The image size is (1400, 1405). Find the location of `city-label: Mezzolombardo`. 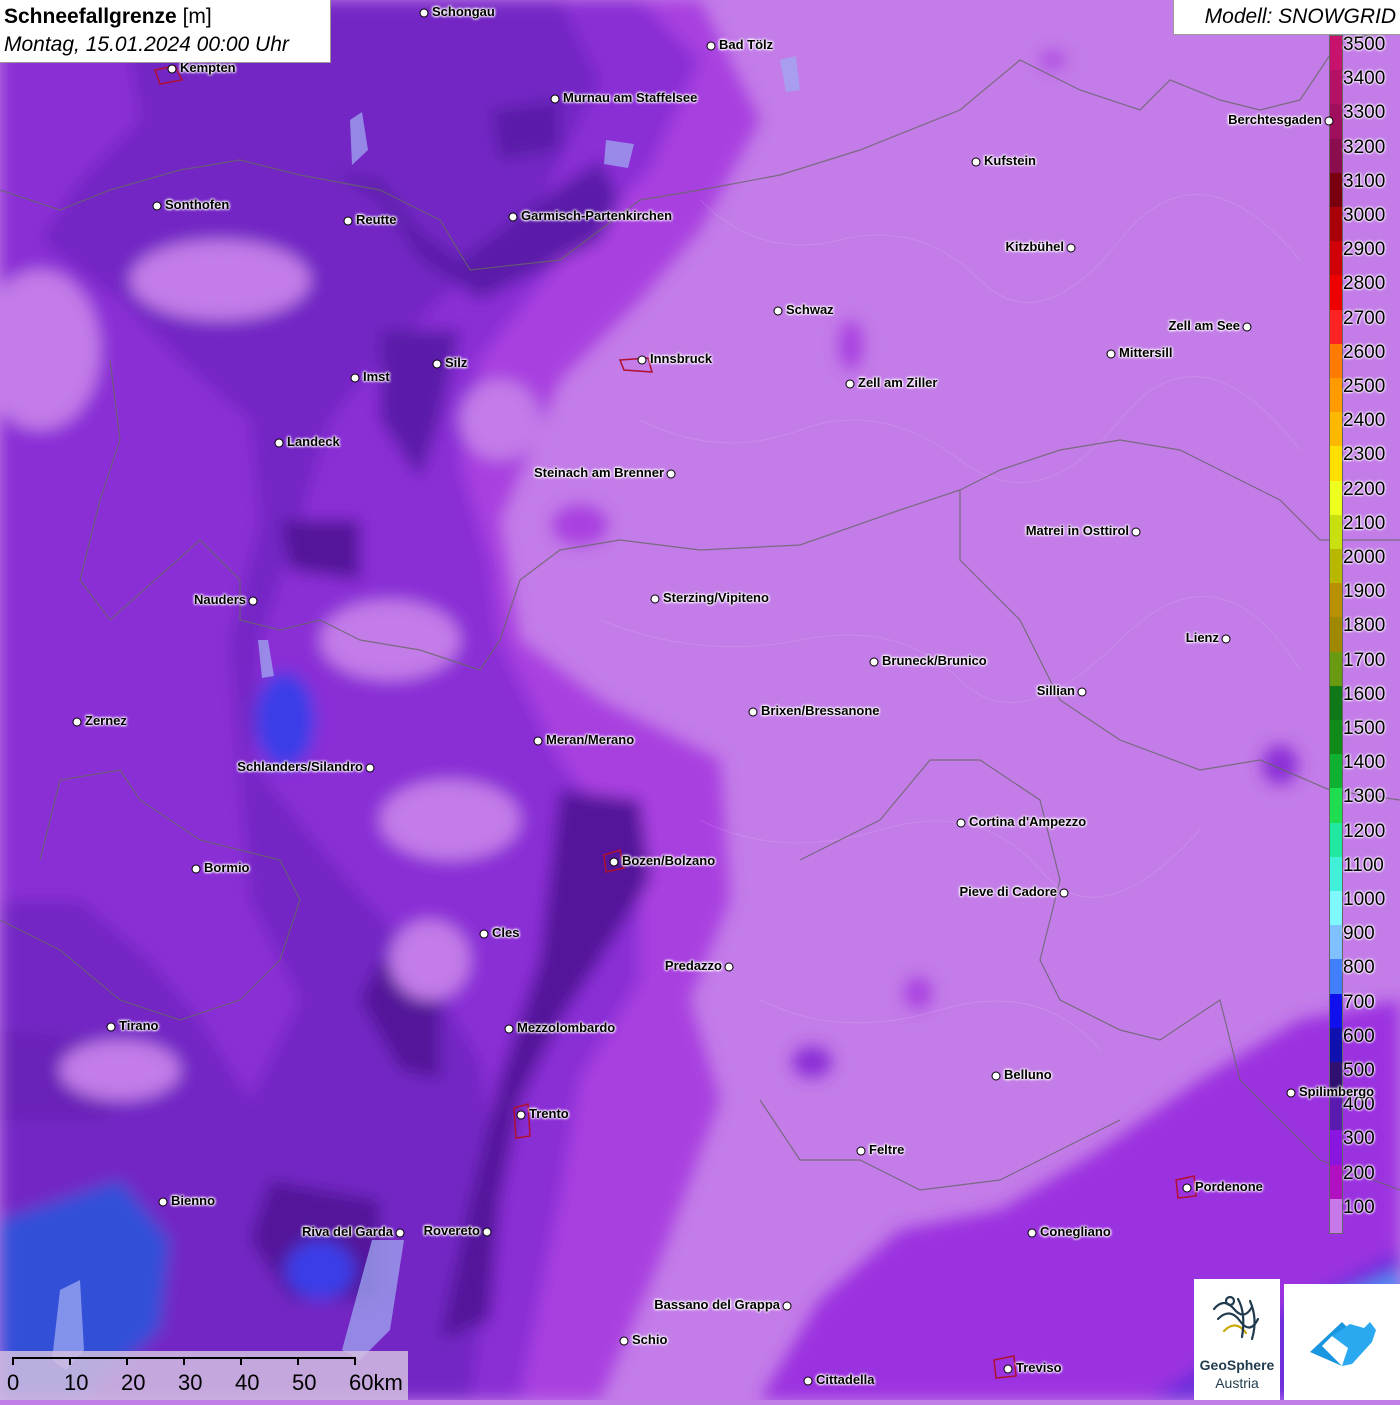

city-label: Mezzolombardo is located at coordinates (566, 1027).